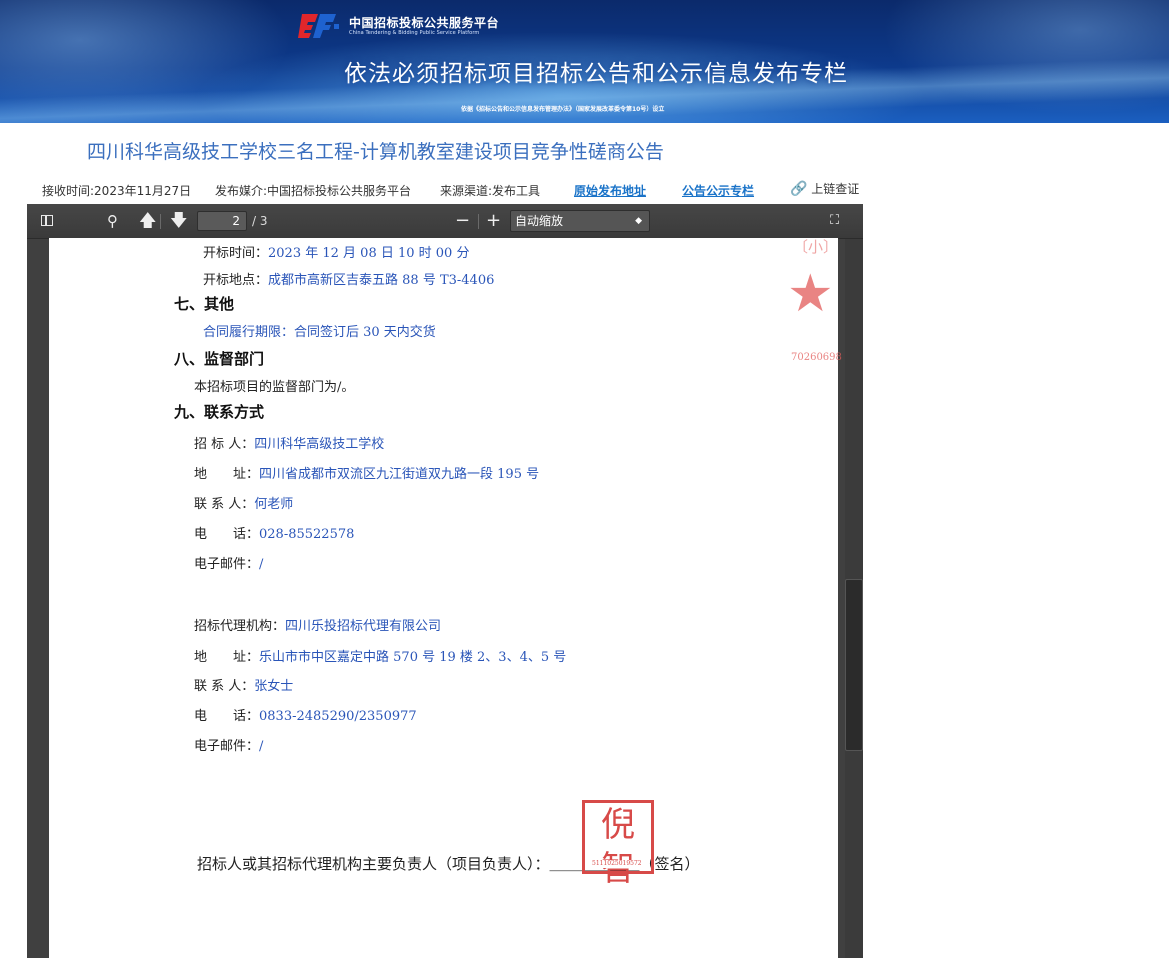 The image size is (1169, 958). Describe the element at coordinates (610, 190) in the screenshot. I see `original-address-link: 原始发布地址` at that location.